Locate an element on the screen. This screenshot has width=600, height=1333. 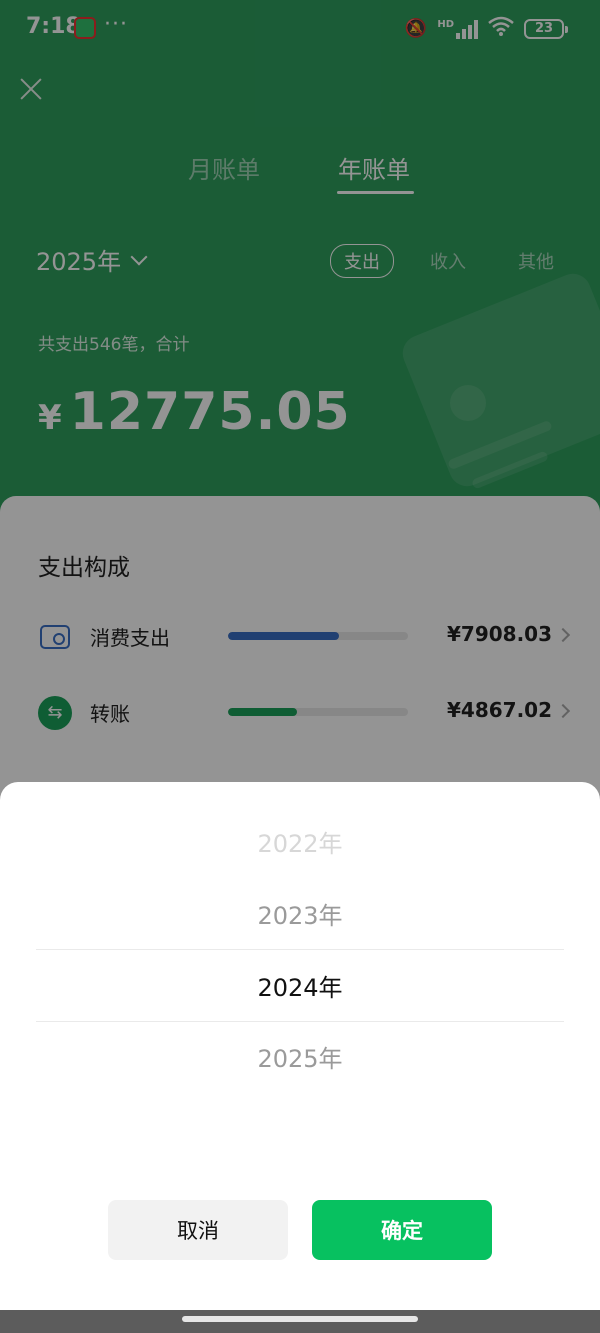
picker-option: 2025年 is located at coordinates (300, 1056).